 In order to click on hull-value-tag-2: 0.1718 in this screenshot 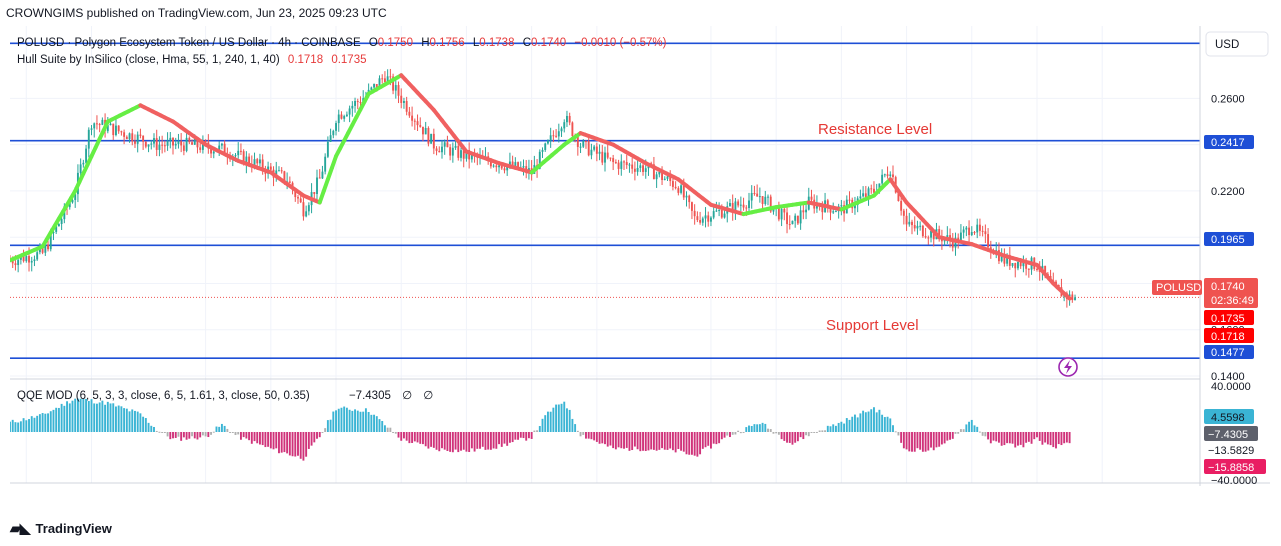, I will do `click(1229, 335)`.